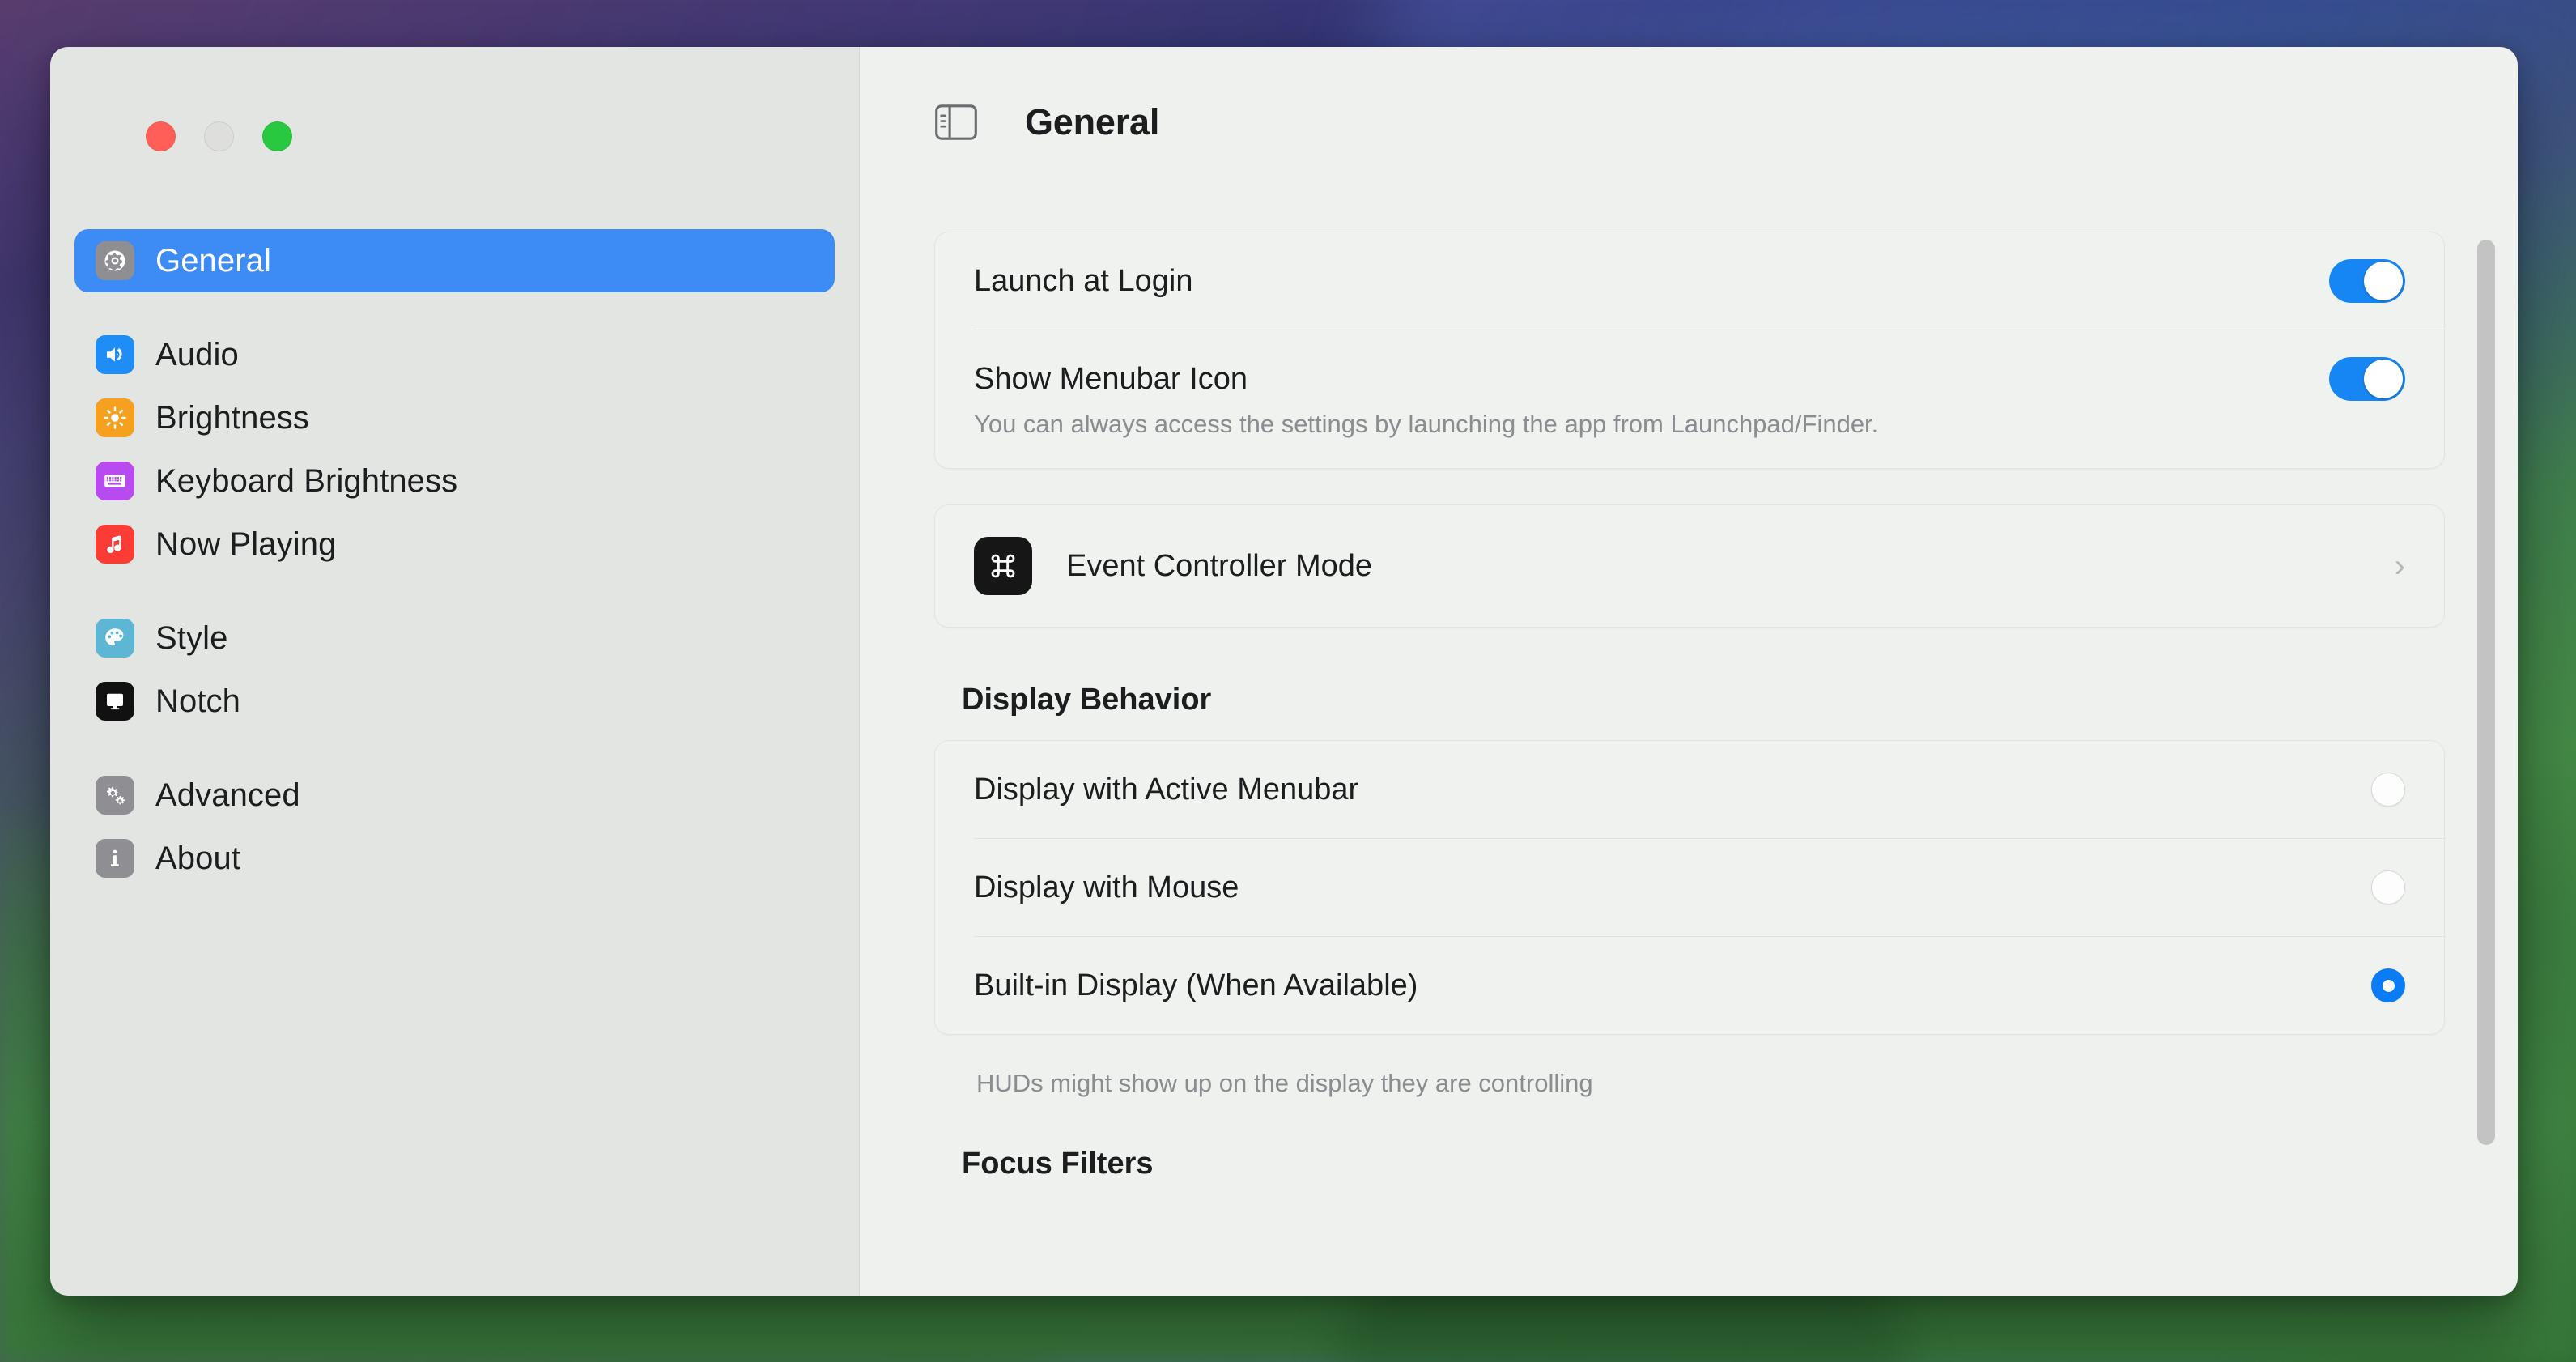 Image resolution: width=2576 pixels, height=1362 pixels. I want to click on display-with-mouse-radio, so click(2388, 887).